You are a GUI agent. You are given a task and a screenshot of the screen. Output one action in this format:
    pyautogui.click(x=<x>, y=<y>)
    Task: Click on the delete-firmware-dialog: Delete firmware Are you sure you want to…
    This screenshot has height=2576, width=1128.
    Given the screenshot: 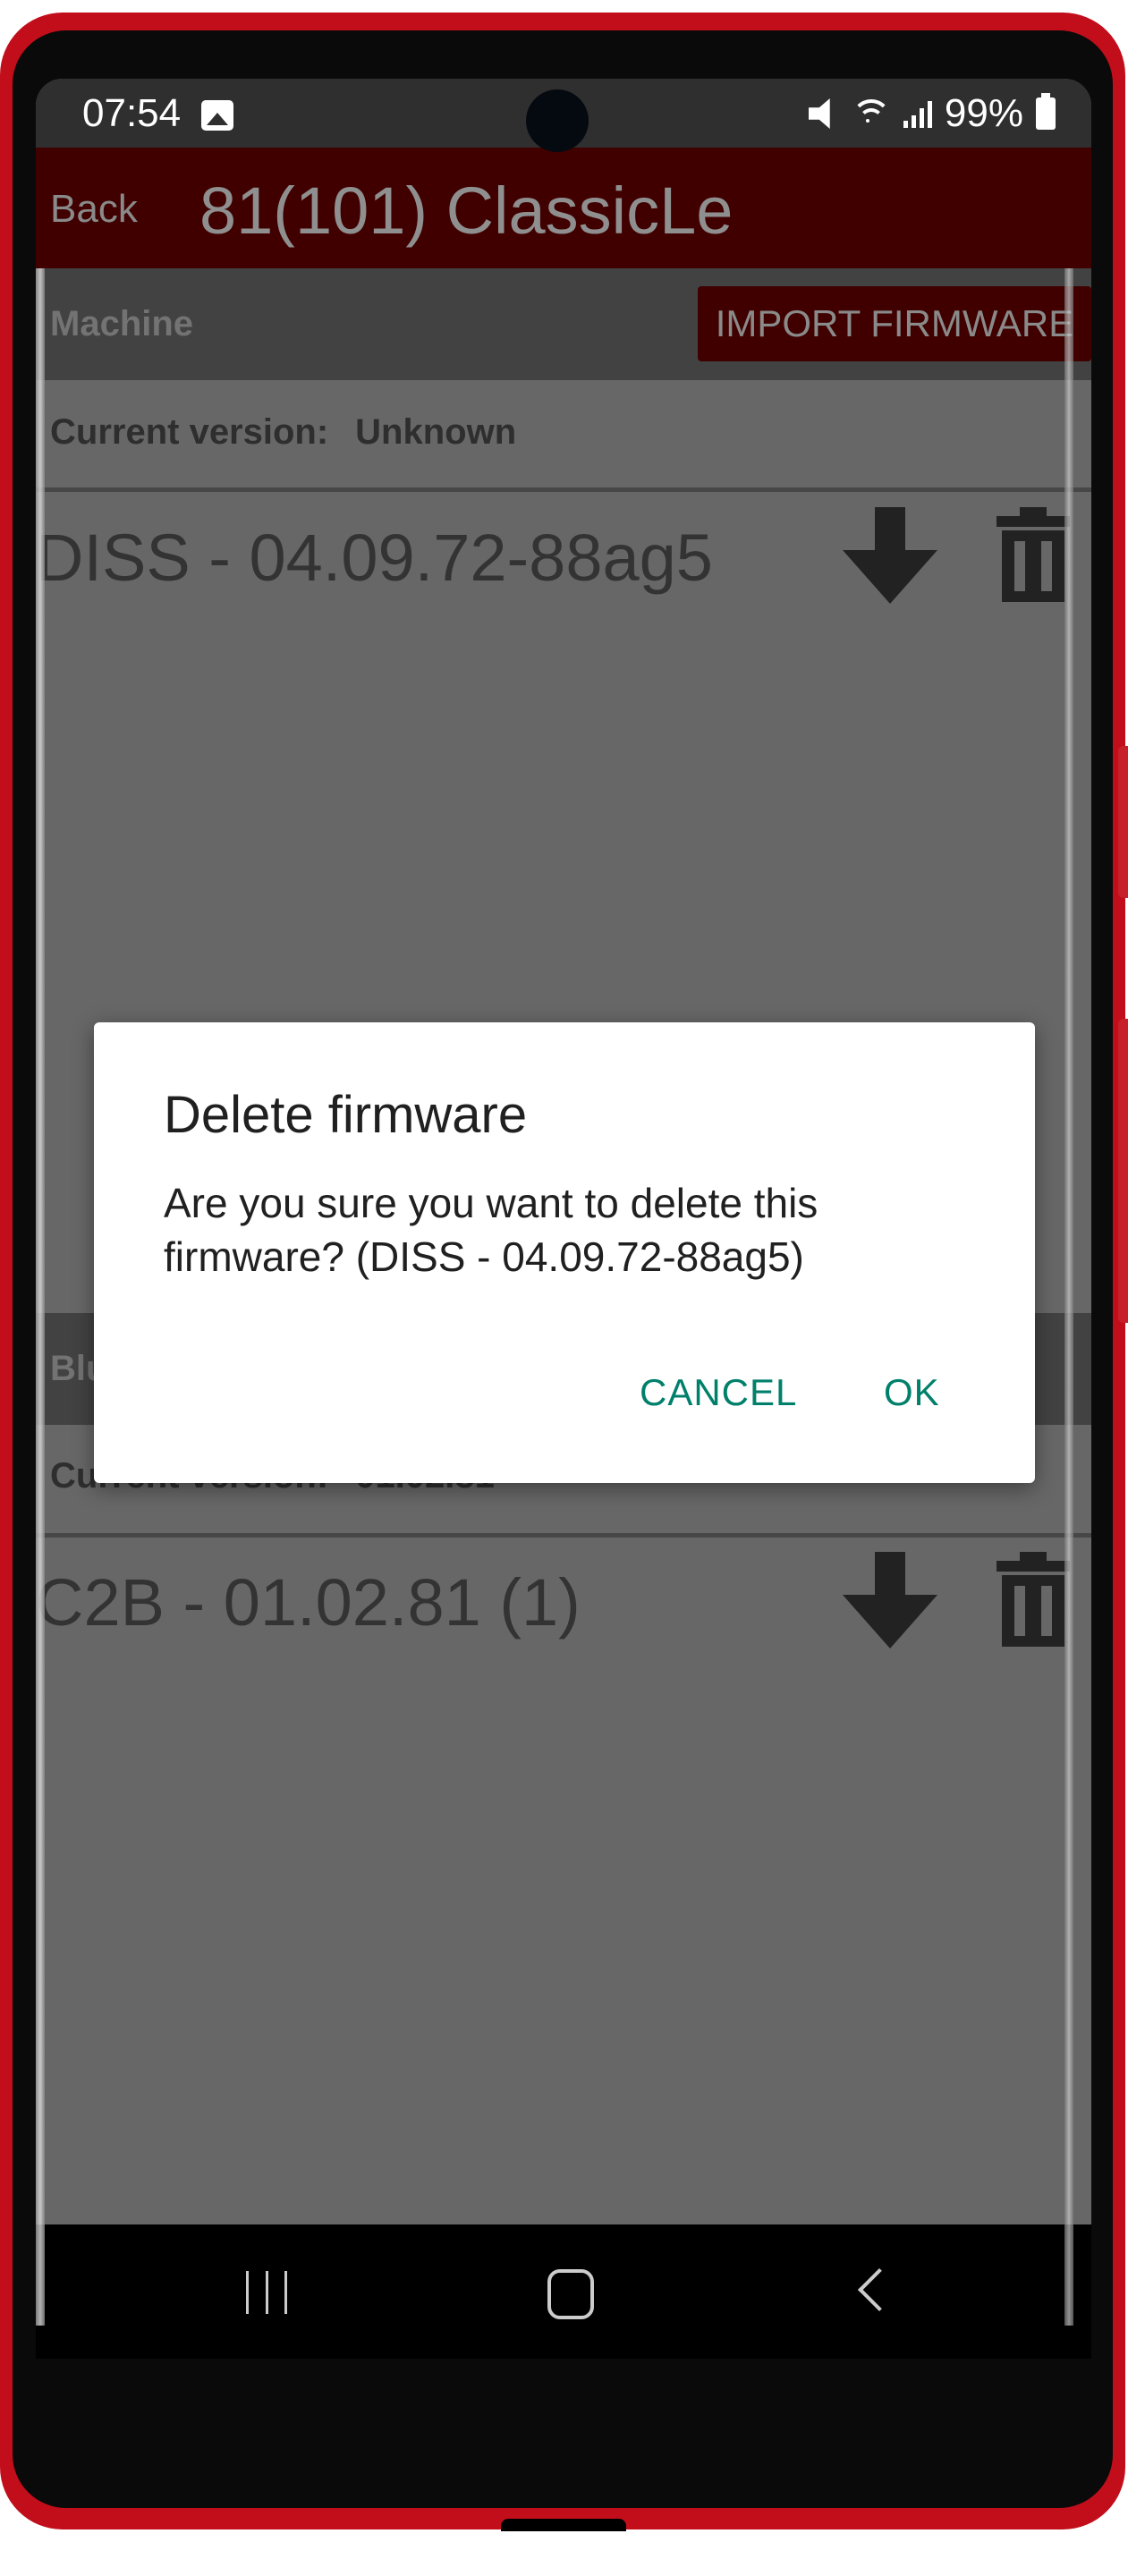 What is the action you would take?
    pyautogui.click(x=565, y=1252)
    